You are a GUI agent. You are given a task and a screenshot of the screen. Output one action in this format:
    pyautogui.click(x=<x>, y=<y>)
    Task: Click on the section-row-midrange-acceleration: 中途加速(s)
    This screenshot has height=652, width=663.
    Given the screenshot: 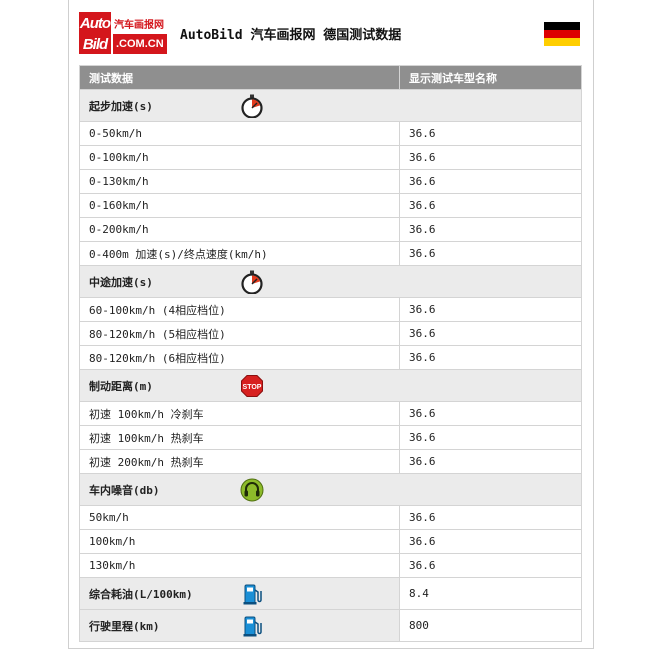 What is the action you would take?
    pyautogui.click(x=330, y=281)
    